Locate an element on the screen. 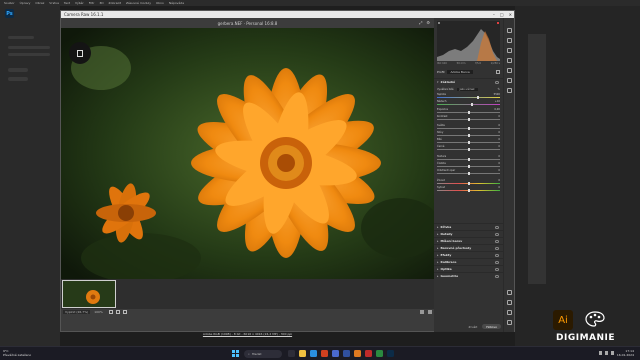 The height and width of the screenshot is (360, 640). slider-teplota: Teplota 5500 is located at coordinates (468, 96).